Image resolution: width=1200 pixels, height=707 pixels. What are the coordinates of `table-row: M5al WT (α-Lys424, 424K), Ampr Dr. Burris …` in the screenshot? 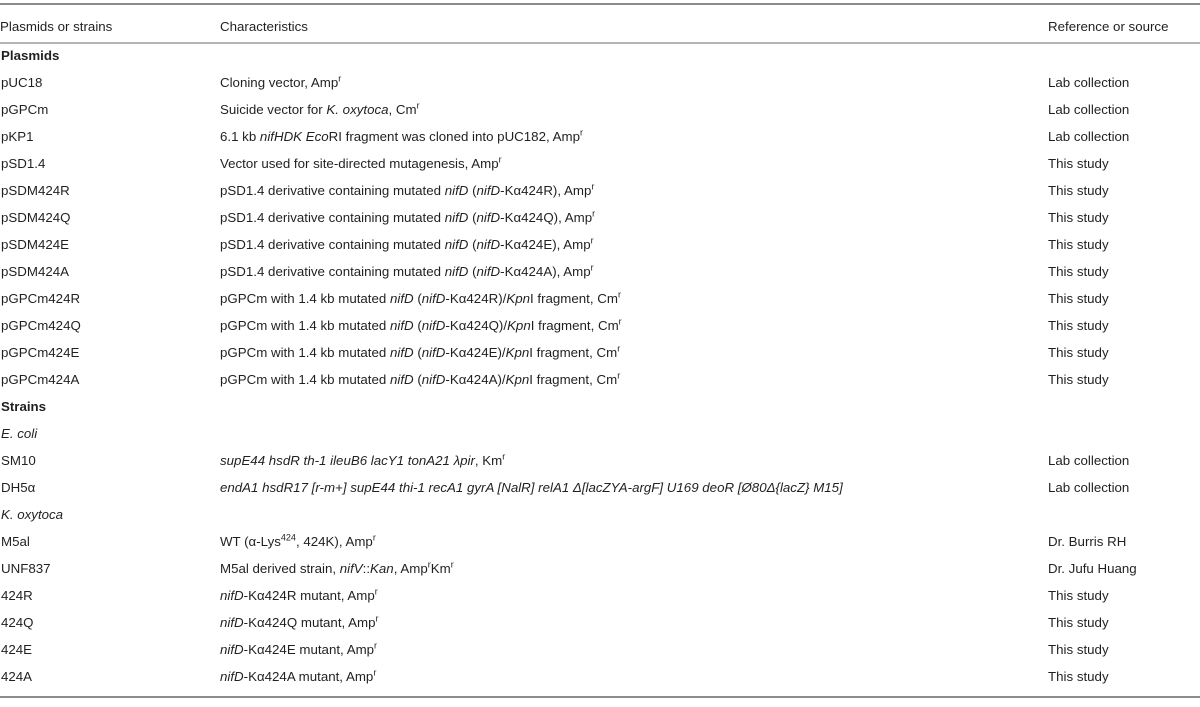 It's located at (600, 541).